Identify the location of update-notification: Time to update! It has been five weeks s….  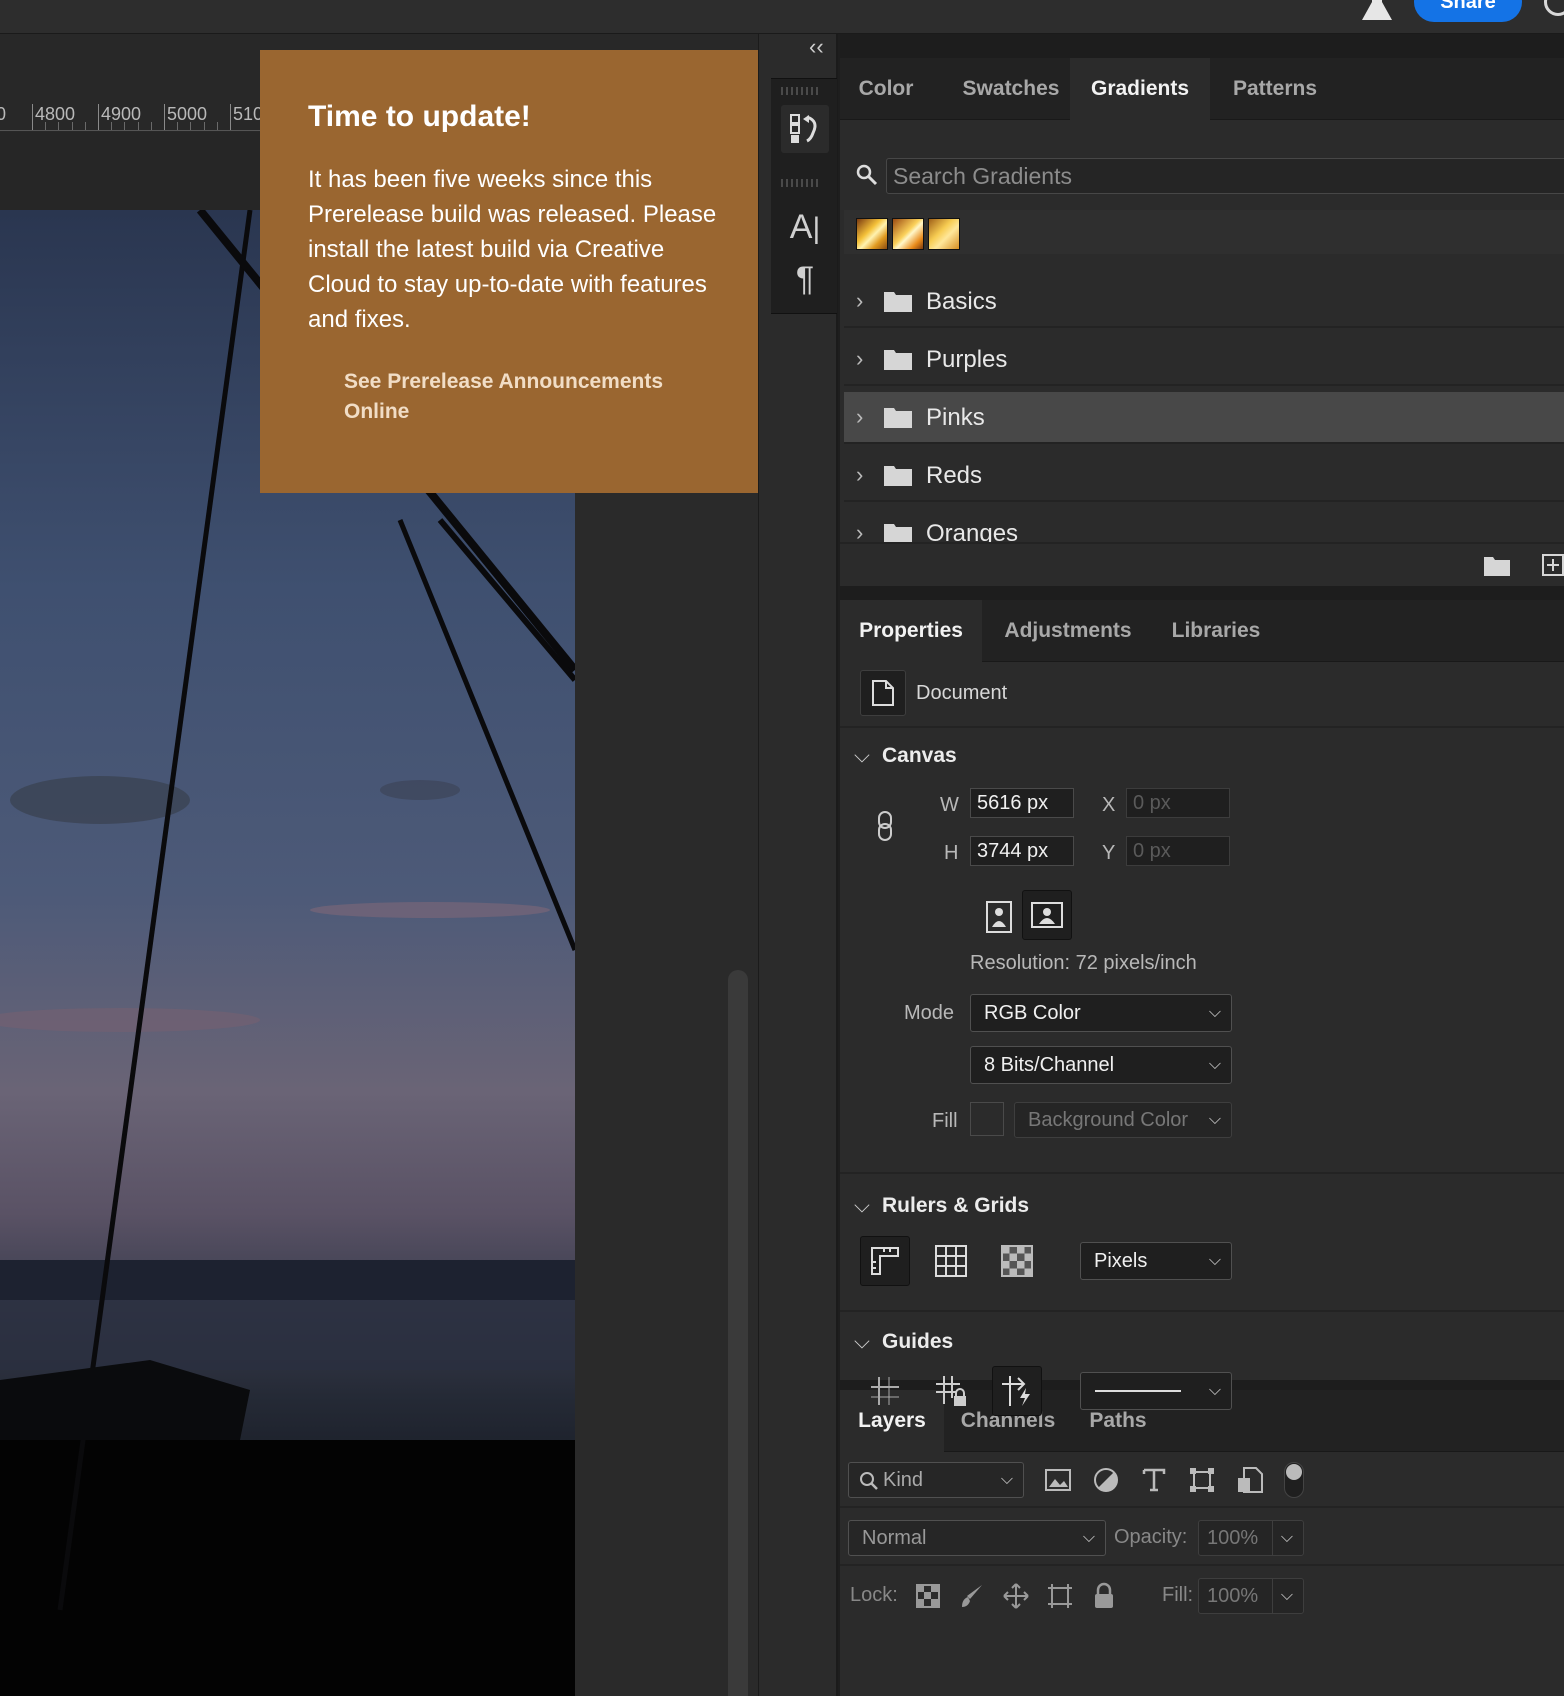
(516, 271).